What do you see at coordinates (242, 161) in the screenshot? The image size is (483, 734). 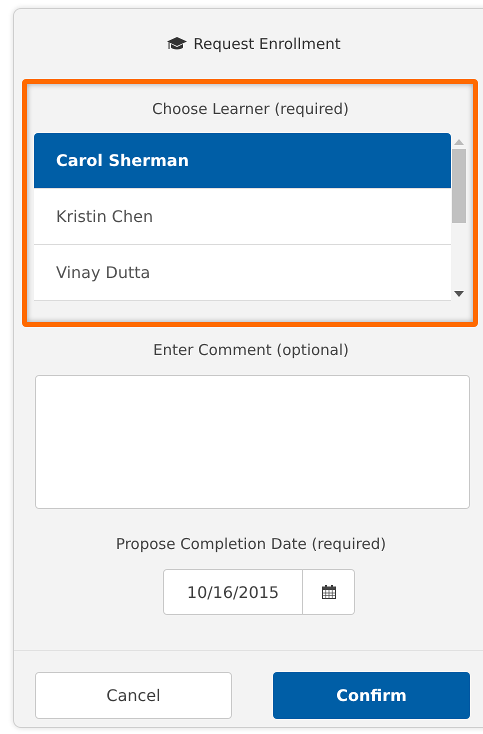 I see `learner-option: Carol Sherman` at bounding box center [242, 161].